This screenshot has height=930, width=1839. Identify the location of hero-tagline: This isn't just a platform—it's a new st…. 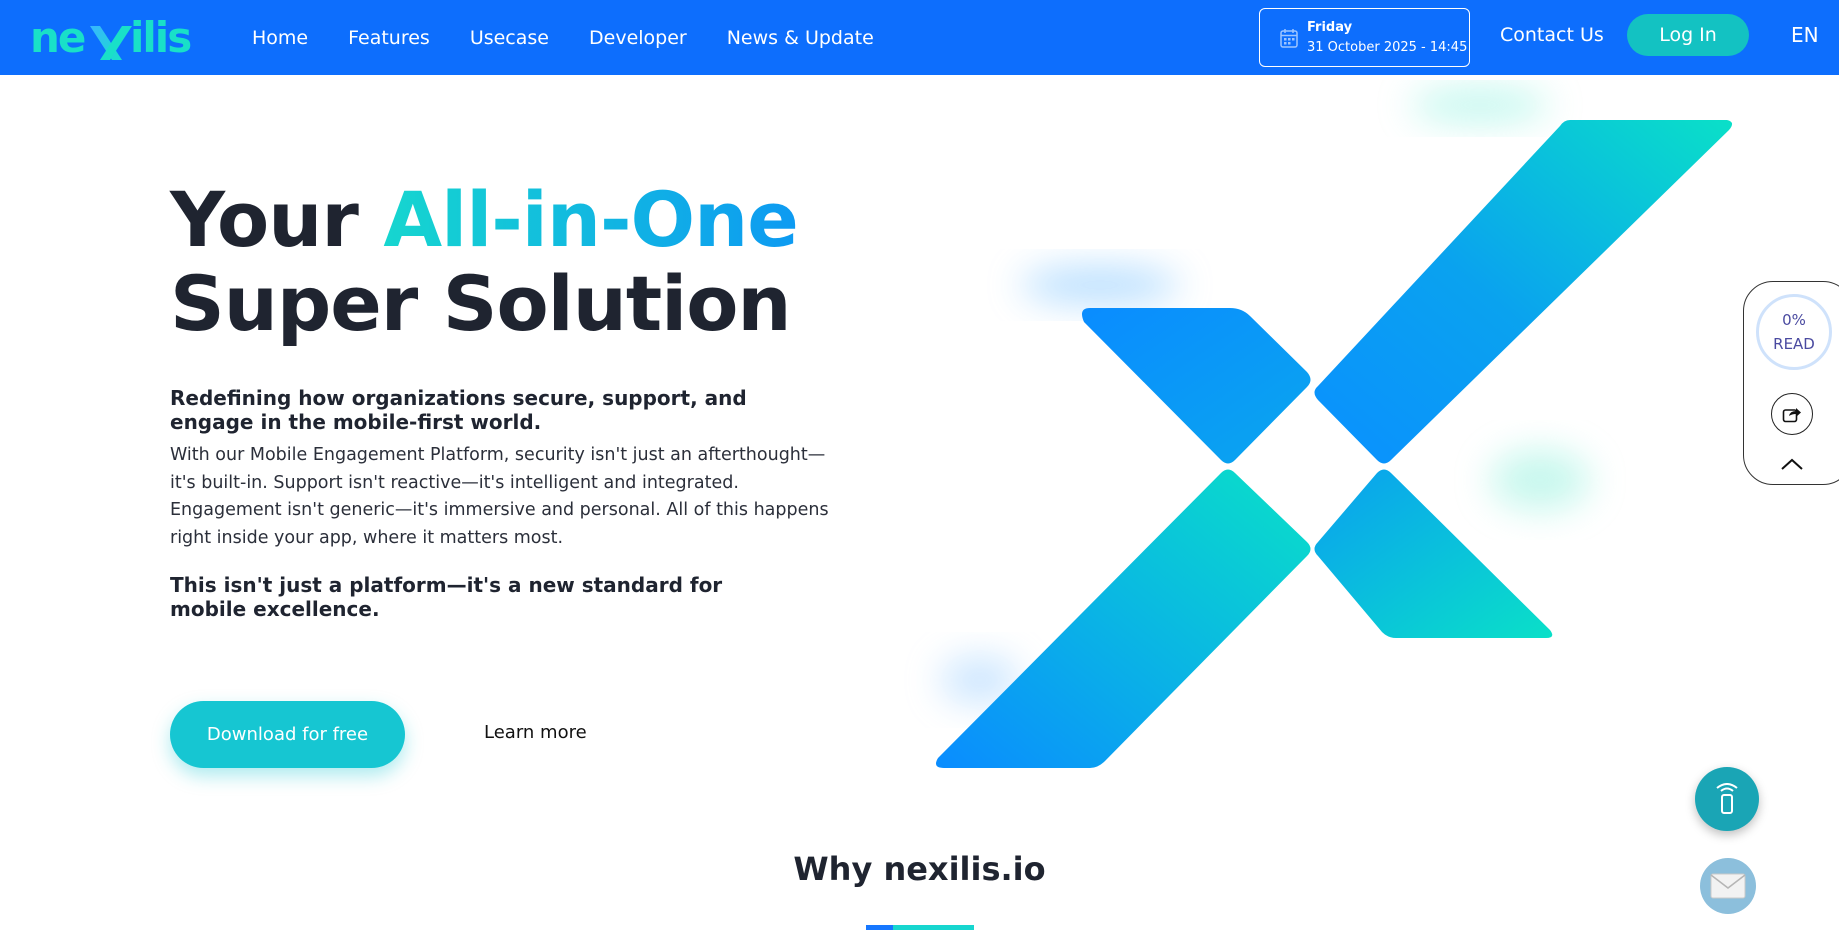
(446, 597).